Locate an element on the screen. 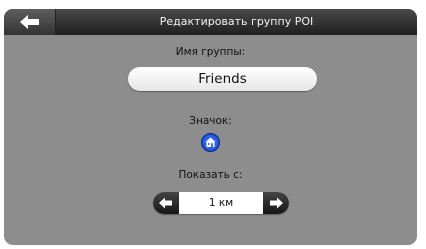 This screenshot has width=426, height=249. icon-label: Значок: is located at coordinates (210, 121).